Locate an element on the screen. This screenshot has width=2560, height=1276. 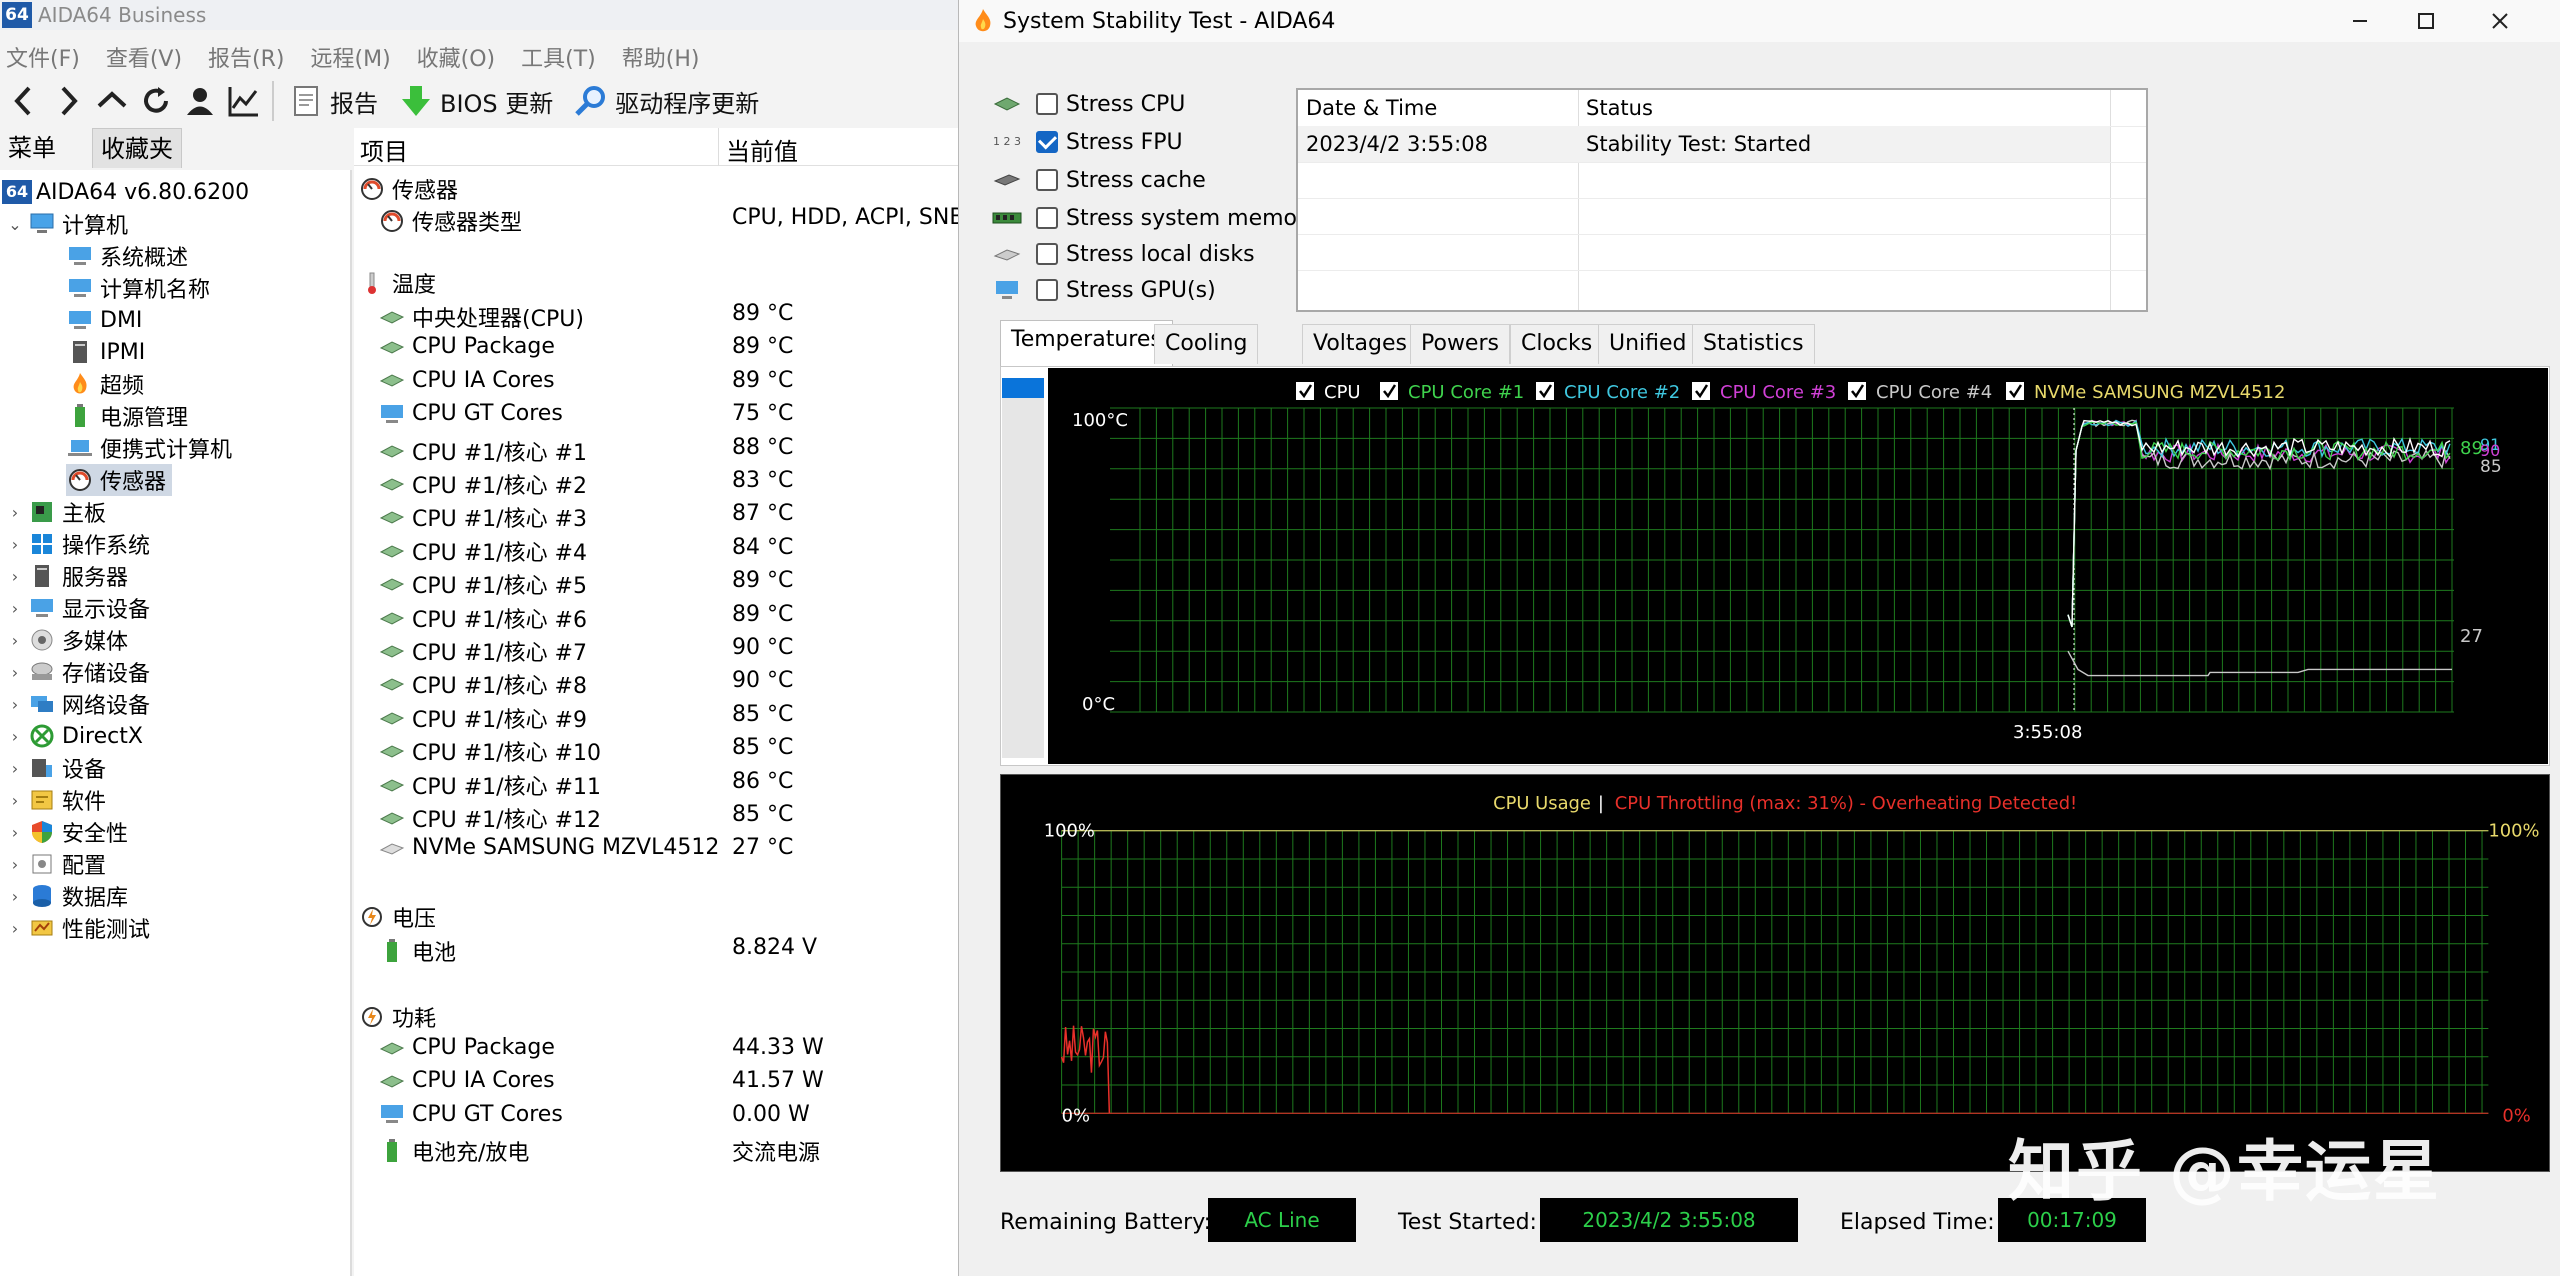
list-item: CPU GT Cores 75 °C is located at coordinates (656, 414).